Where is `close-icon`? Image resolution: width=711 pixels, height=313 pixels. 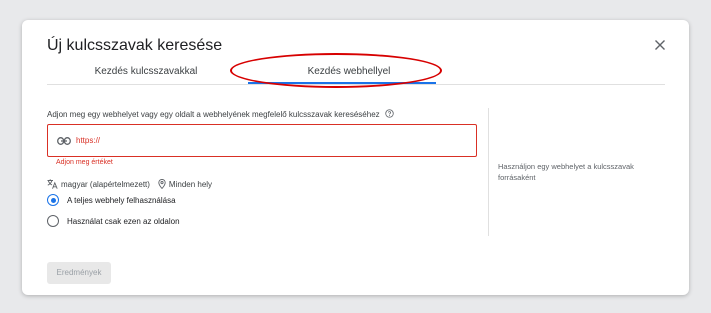
close-icon is located at coordinates (660, 45).